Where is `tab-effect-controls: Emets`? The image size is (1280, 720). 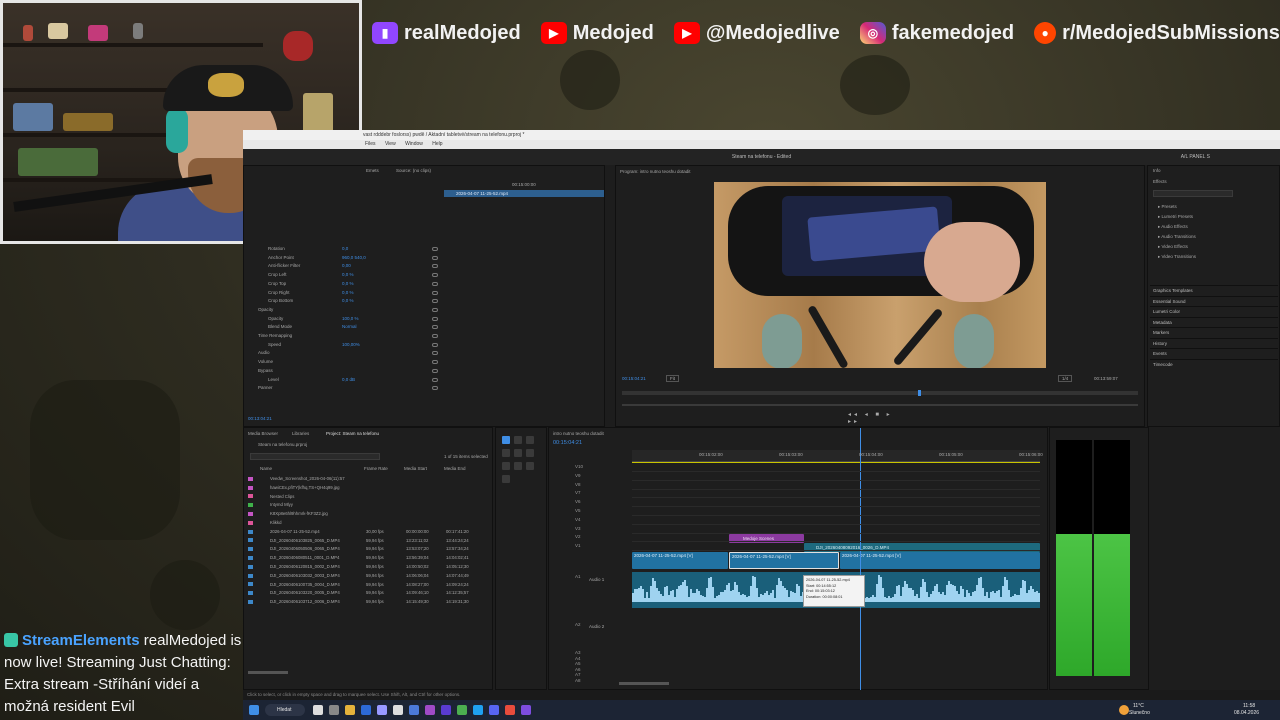
tab-effect-controls: Emets is located at coordinates (372, 170).